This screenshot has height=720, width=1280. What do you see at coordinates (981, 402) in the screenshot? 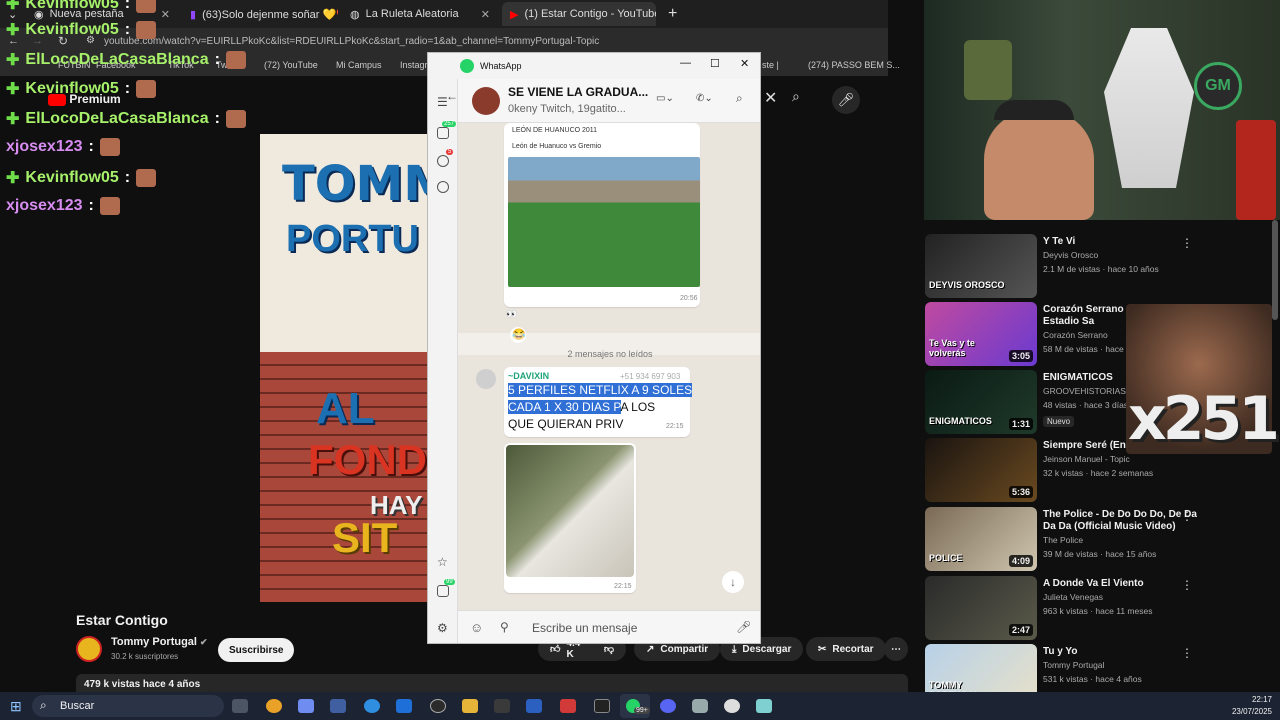
I see `video-thumbnail: ENIGMATICOS 1:31` at bounding box center [981, 402].